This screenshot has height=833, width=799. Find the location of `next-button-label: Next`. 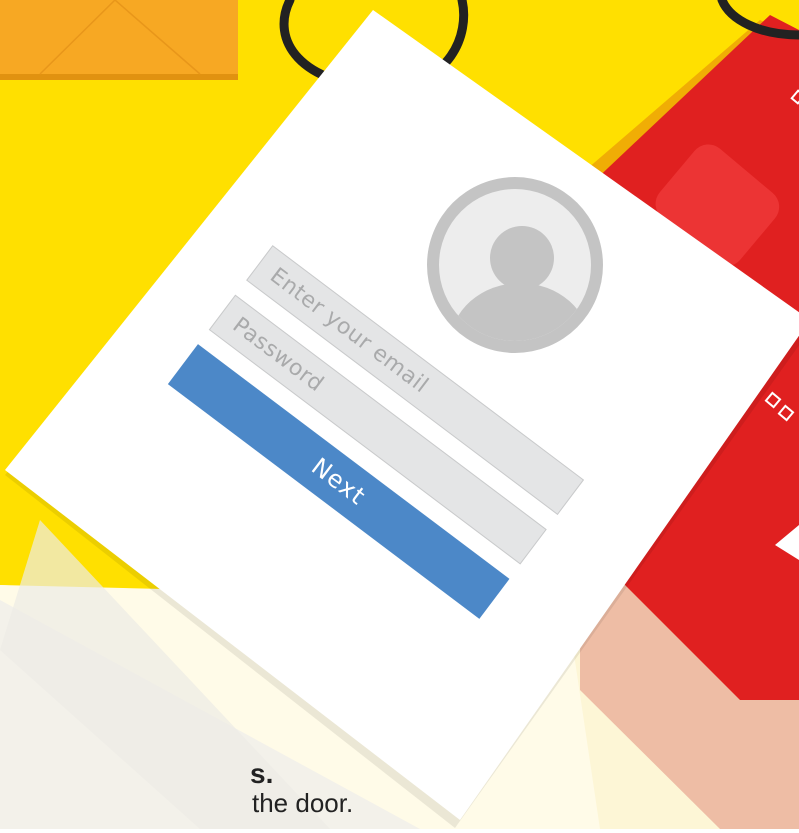

next-button-label: Next is located at coordinates (339, 481).